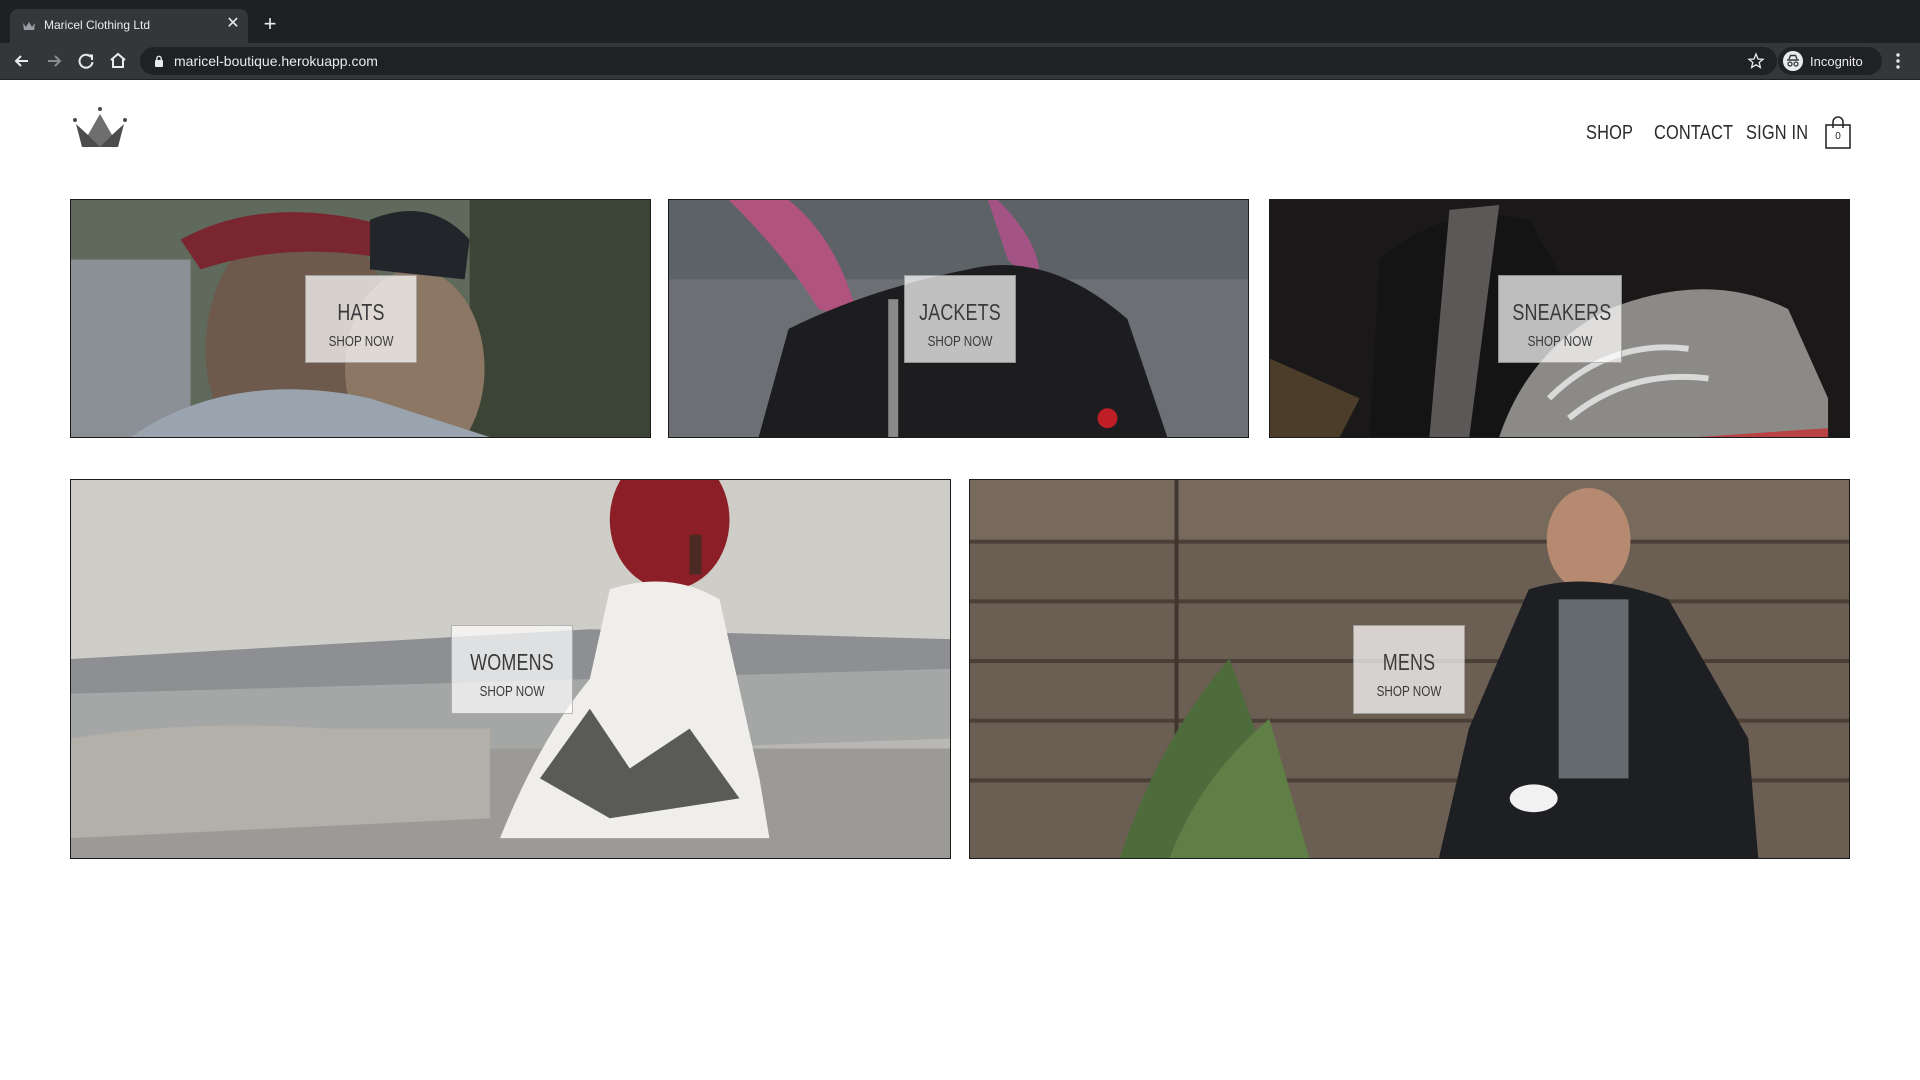 The image size is (1920, 1080). I want to click on category-tile-hats: HATS SHOP NOW, so click(360, 318).